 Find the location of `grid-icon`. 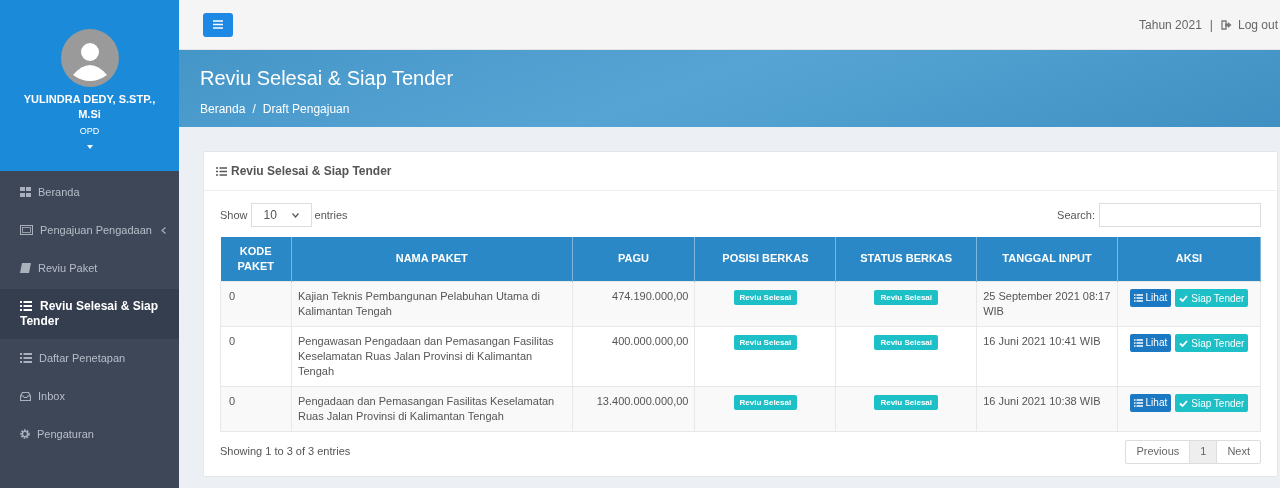

grid-icon is located at coordinates (25, 192).